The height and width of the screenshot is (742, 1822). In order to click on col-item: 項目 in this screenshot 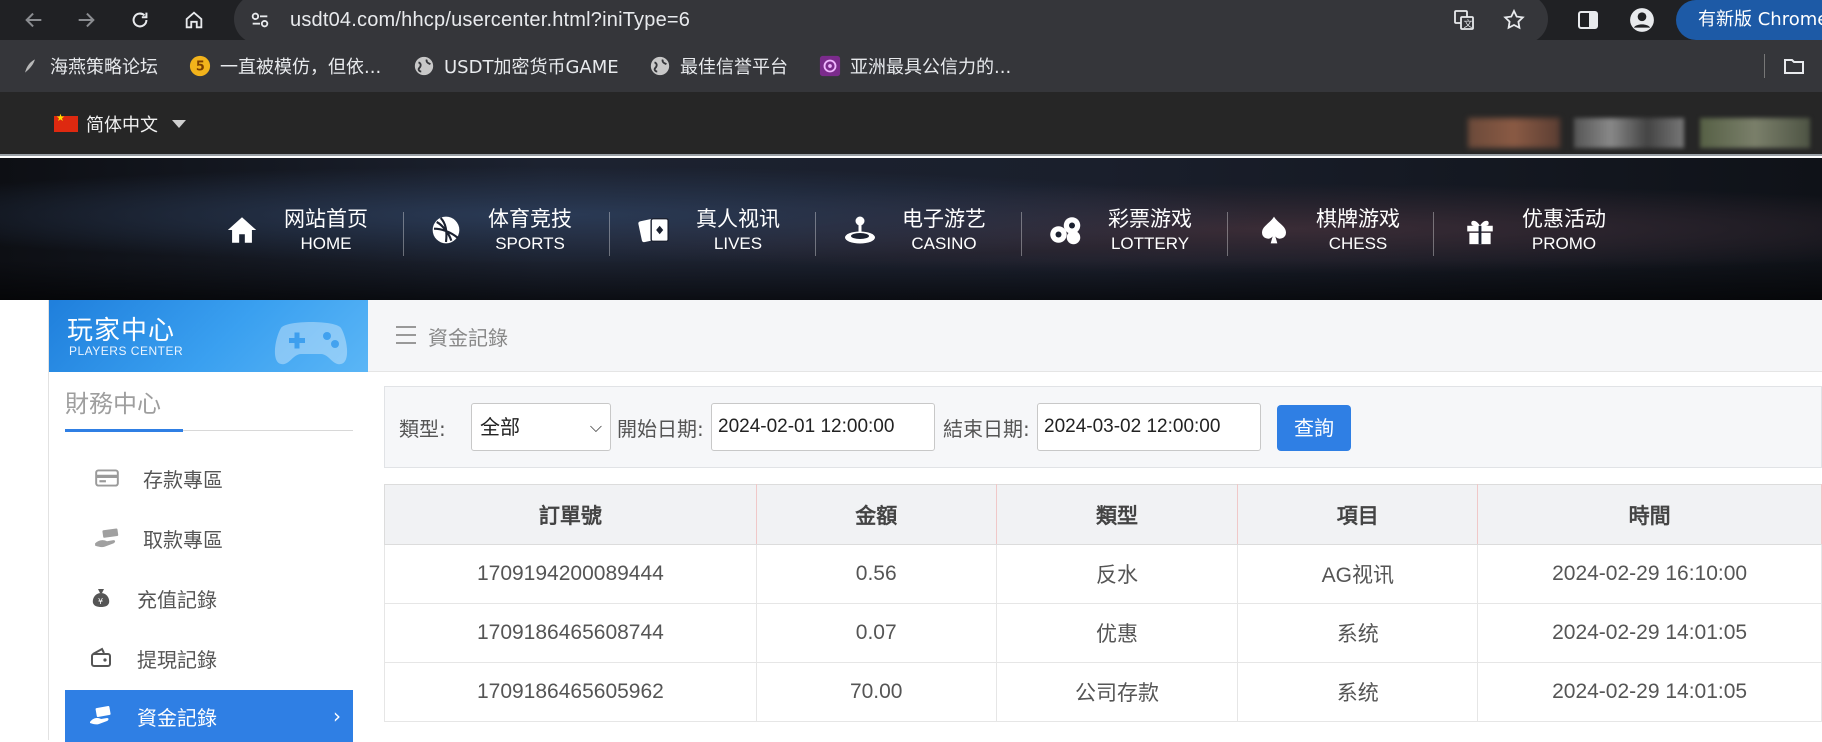, I will do `click(1358, 514)`.